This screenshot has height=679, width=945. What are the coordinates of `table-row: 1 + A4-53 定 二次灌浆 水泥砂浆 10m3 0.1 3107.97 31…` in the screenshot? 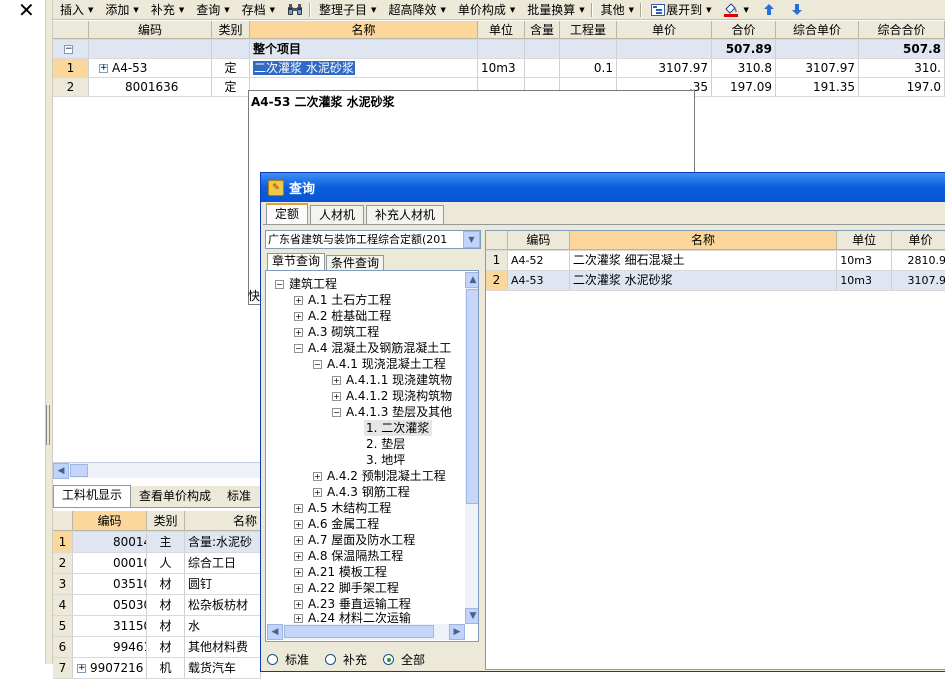 It's located at (499, 68).